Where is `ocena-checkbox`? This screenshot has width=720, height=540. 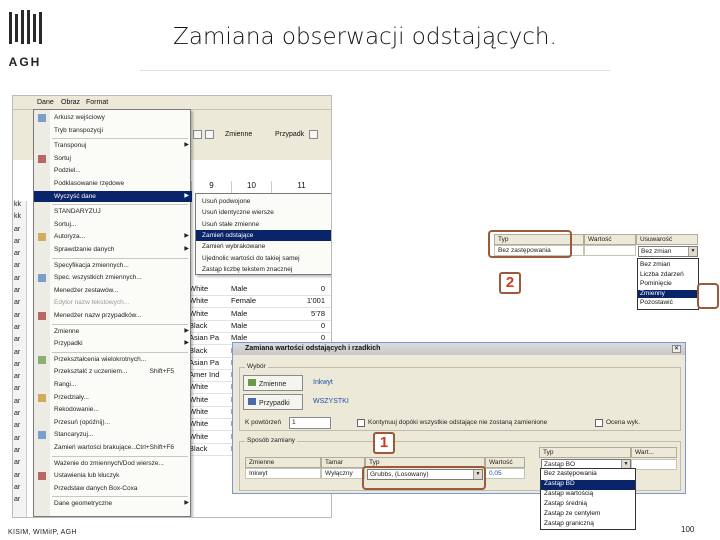 ocena-checkbox is located at coordinates (599, 423).